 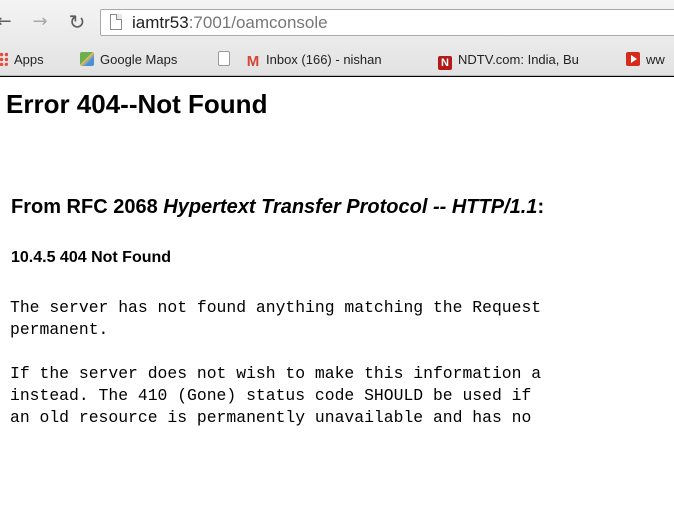 What do you see at coordinates (29, 59) in the screenshot?
I see `bookmark-label: Apps` at bounding box center [29, 59].